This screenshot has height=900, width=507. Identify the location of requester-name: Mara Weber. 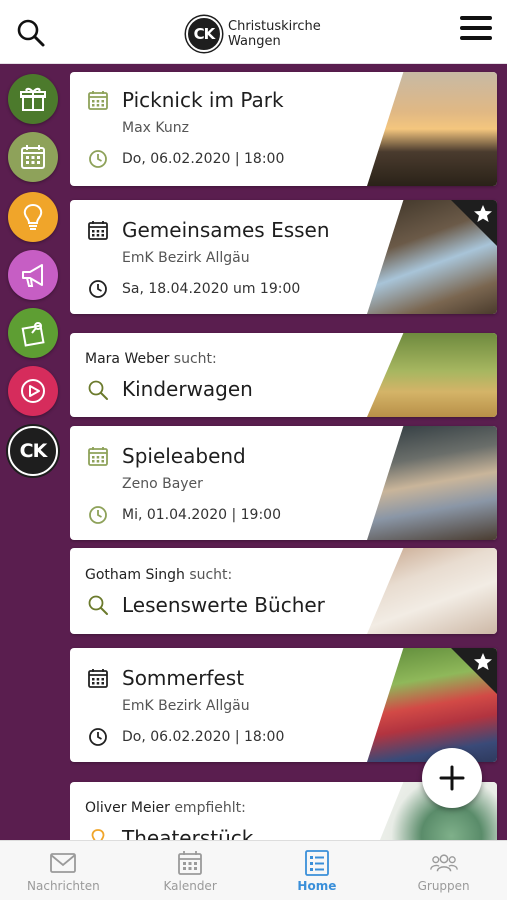
(127, 359).